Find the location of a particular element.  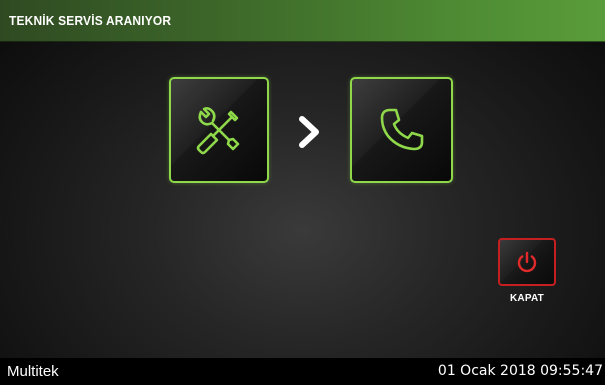

technical-service-tile is located at coordinates (219, 130).